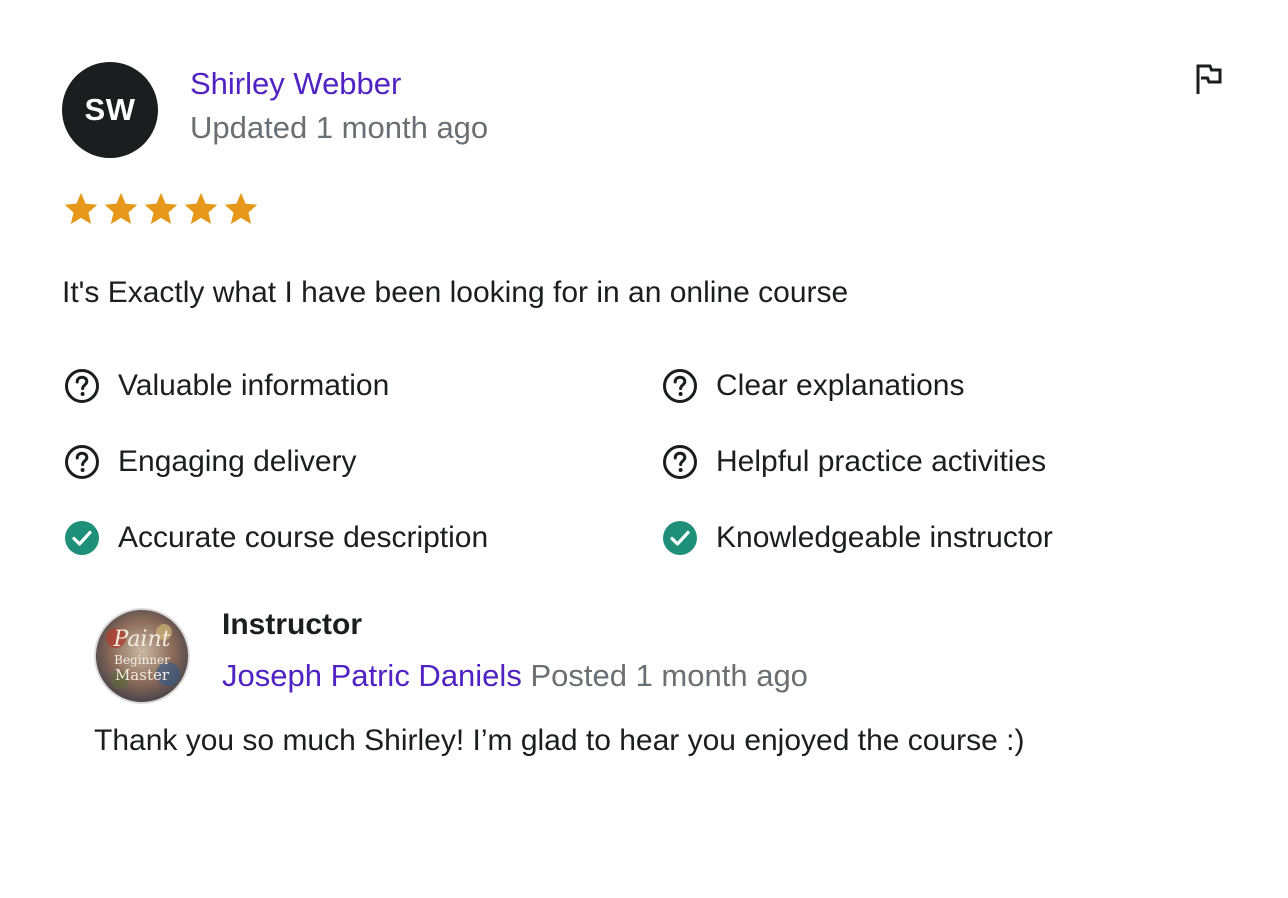  What do you see at coordinates (254, 385) in the screenshot?
I see `feedback-label: Valuable information` at bounding box center [254, 385].